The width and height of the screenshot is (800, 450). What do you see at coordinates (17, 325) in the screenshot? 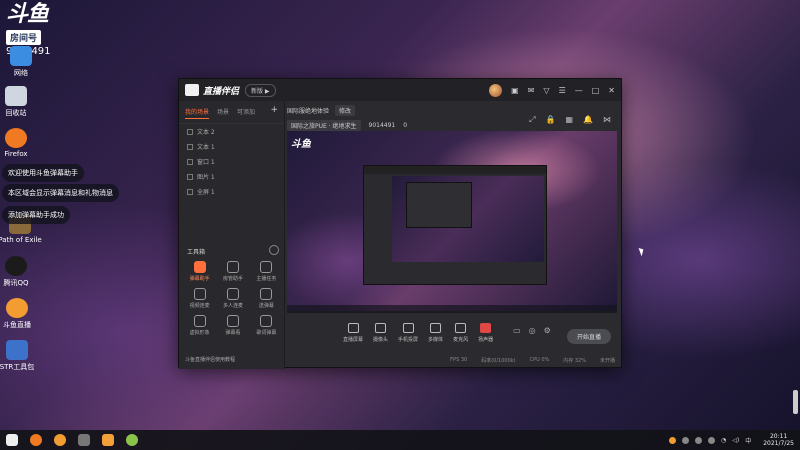
I see `icon-label: 斗鱼直播` at bounding box center [17, 325].